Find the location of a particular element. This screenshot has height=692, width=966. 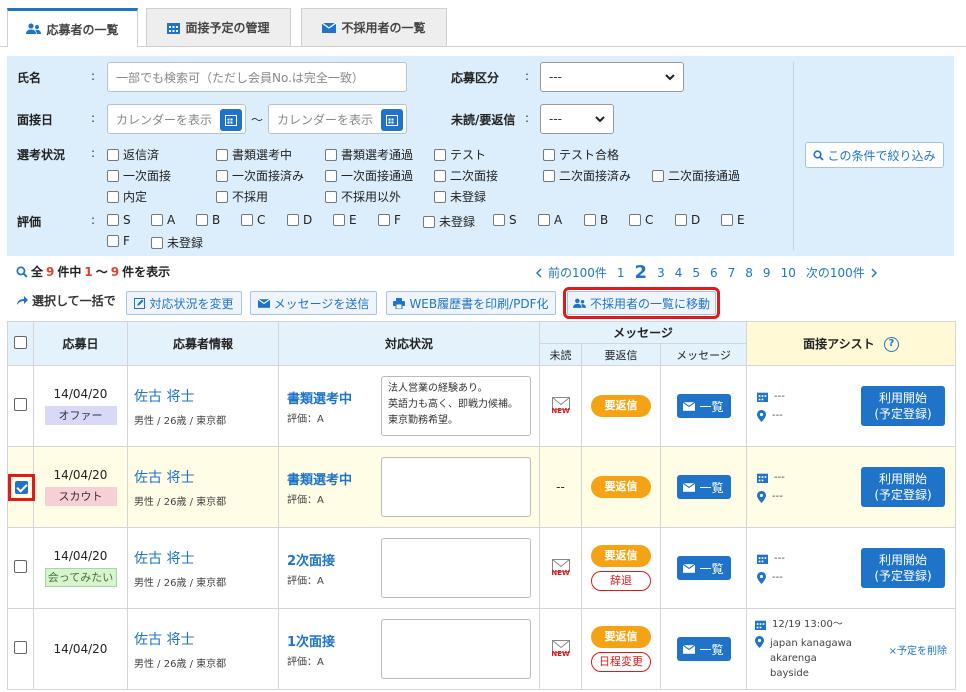

memo-box: 法人営業の経験あり。 英語力も高く、即戦力候補。 東京勤務希望。 is located at coordinates (456, 406).